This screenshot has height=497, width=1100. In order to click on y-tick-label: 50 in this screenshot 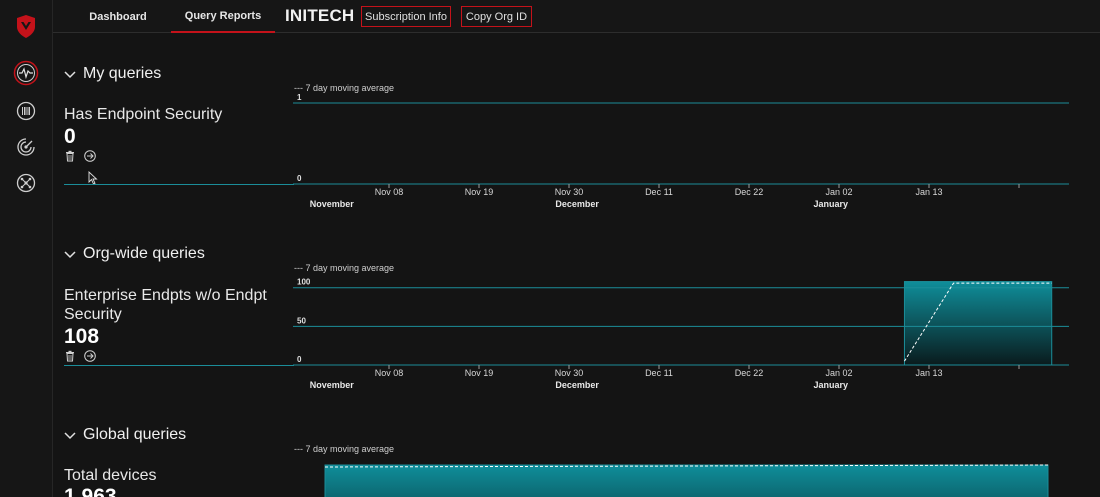, I will do `click(301, 320)`.